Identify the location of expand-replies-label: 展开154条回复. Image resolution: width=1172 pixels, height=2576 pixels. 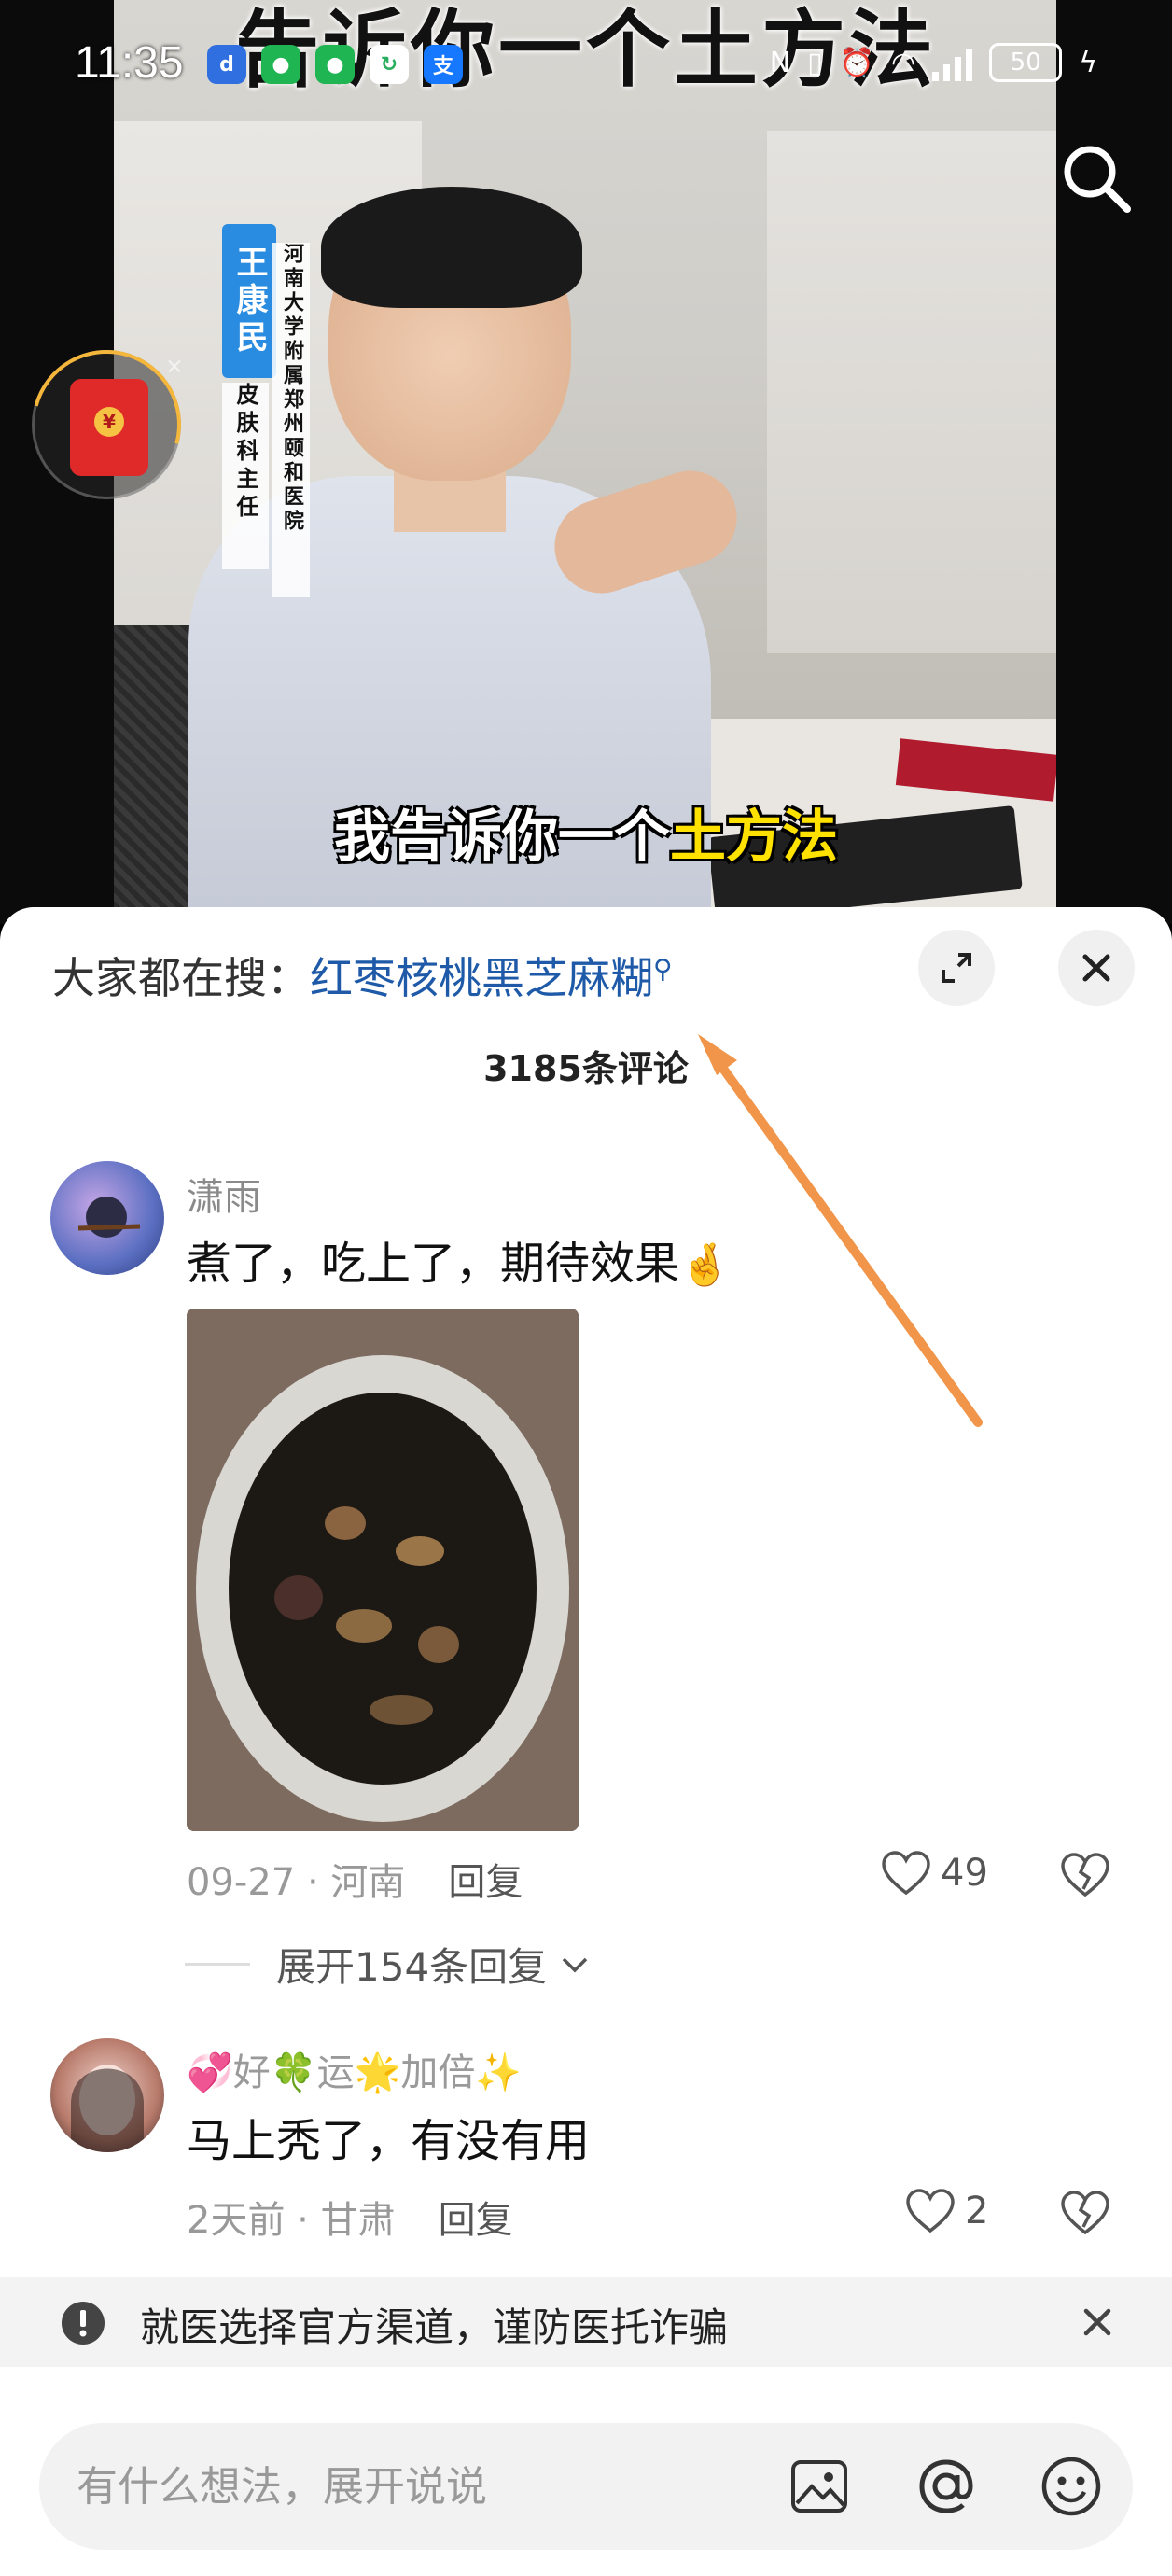
(412, 1967).